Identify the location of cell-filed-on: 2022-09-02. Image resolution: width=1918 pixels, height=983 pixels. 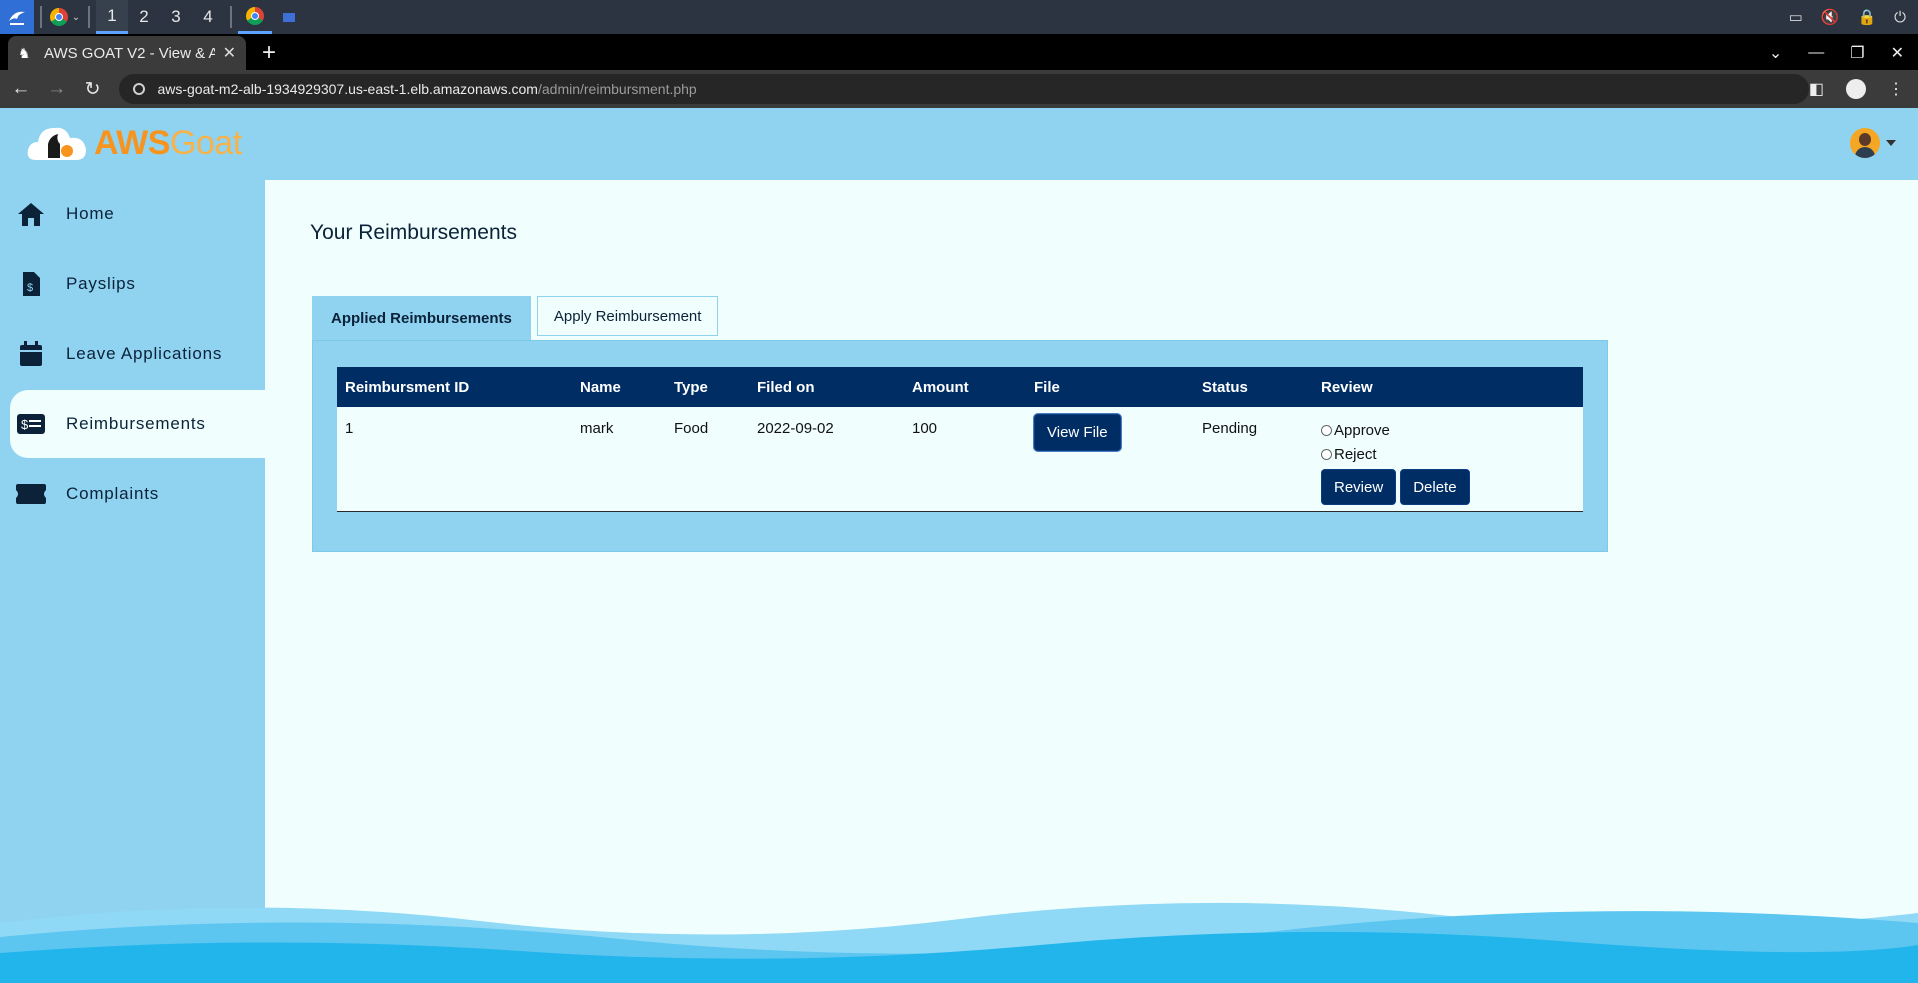
(795, 428).